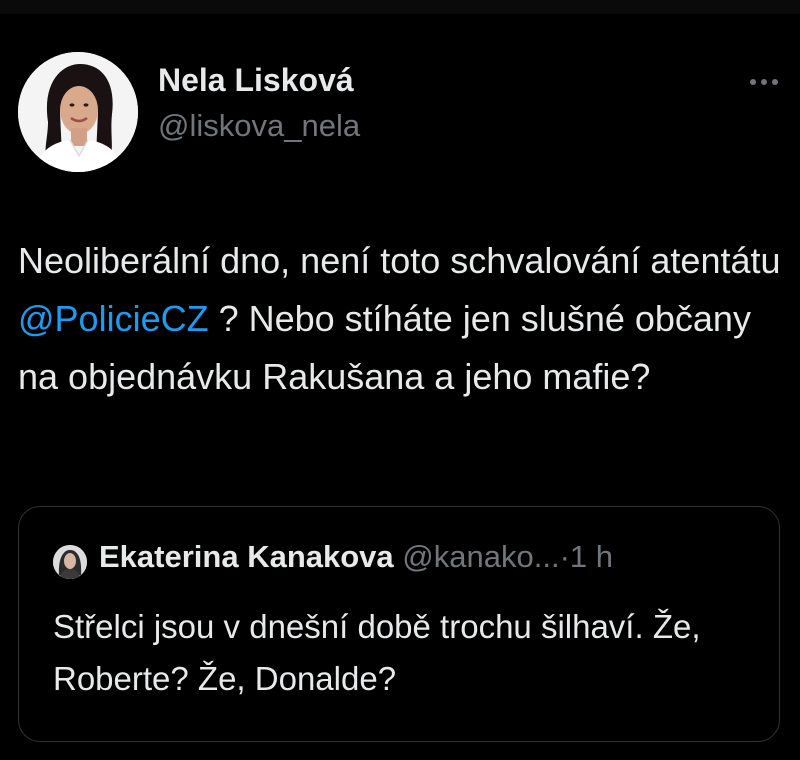 This screenshot has height=760, width=800. I want to click on author-avatar-photo, so click(78, 112).